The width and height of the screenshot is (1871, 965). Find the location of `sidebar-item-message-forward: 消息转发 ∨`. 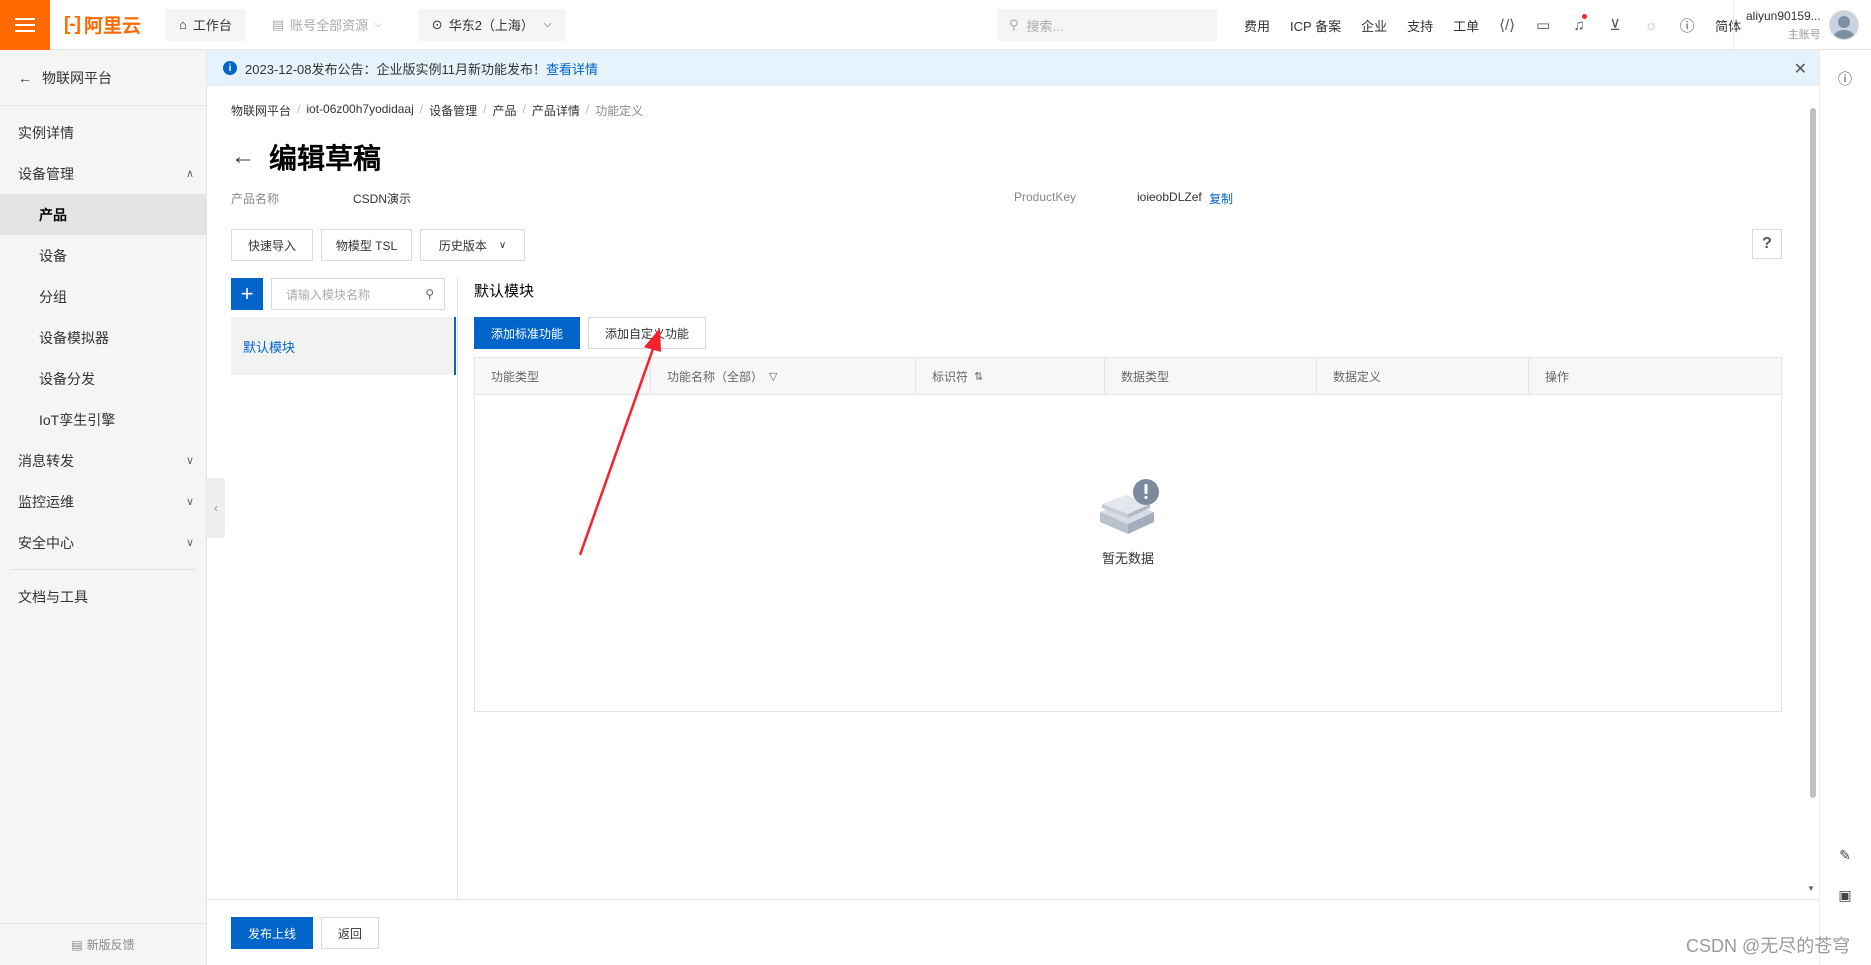

sidebar-item-message-forward: 消息转发 ∨ is located at coordinates (103, 460).